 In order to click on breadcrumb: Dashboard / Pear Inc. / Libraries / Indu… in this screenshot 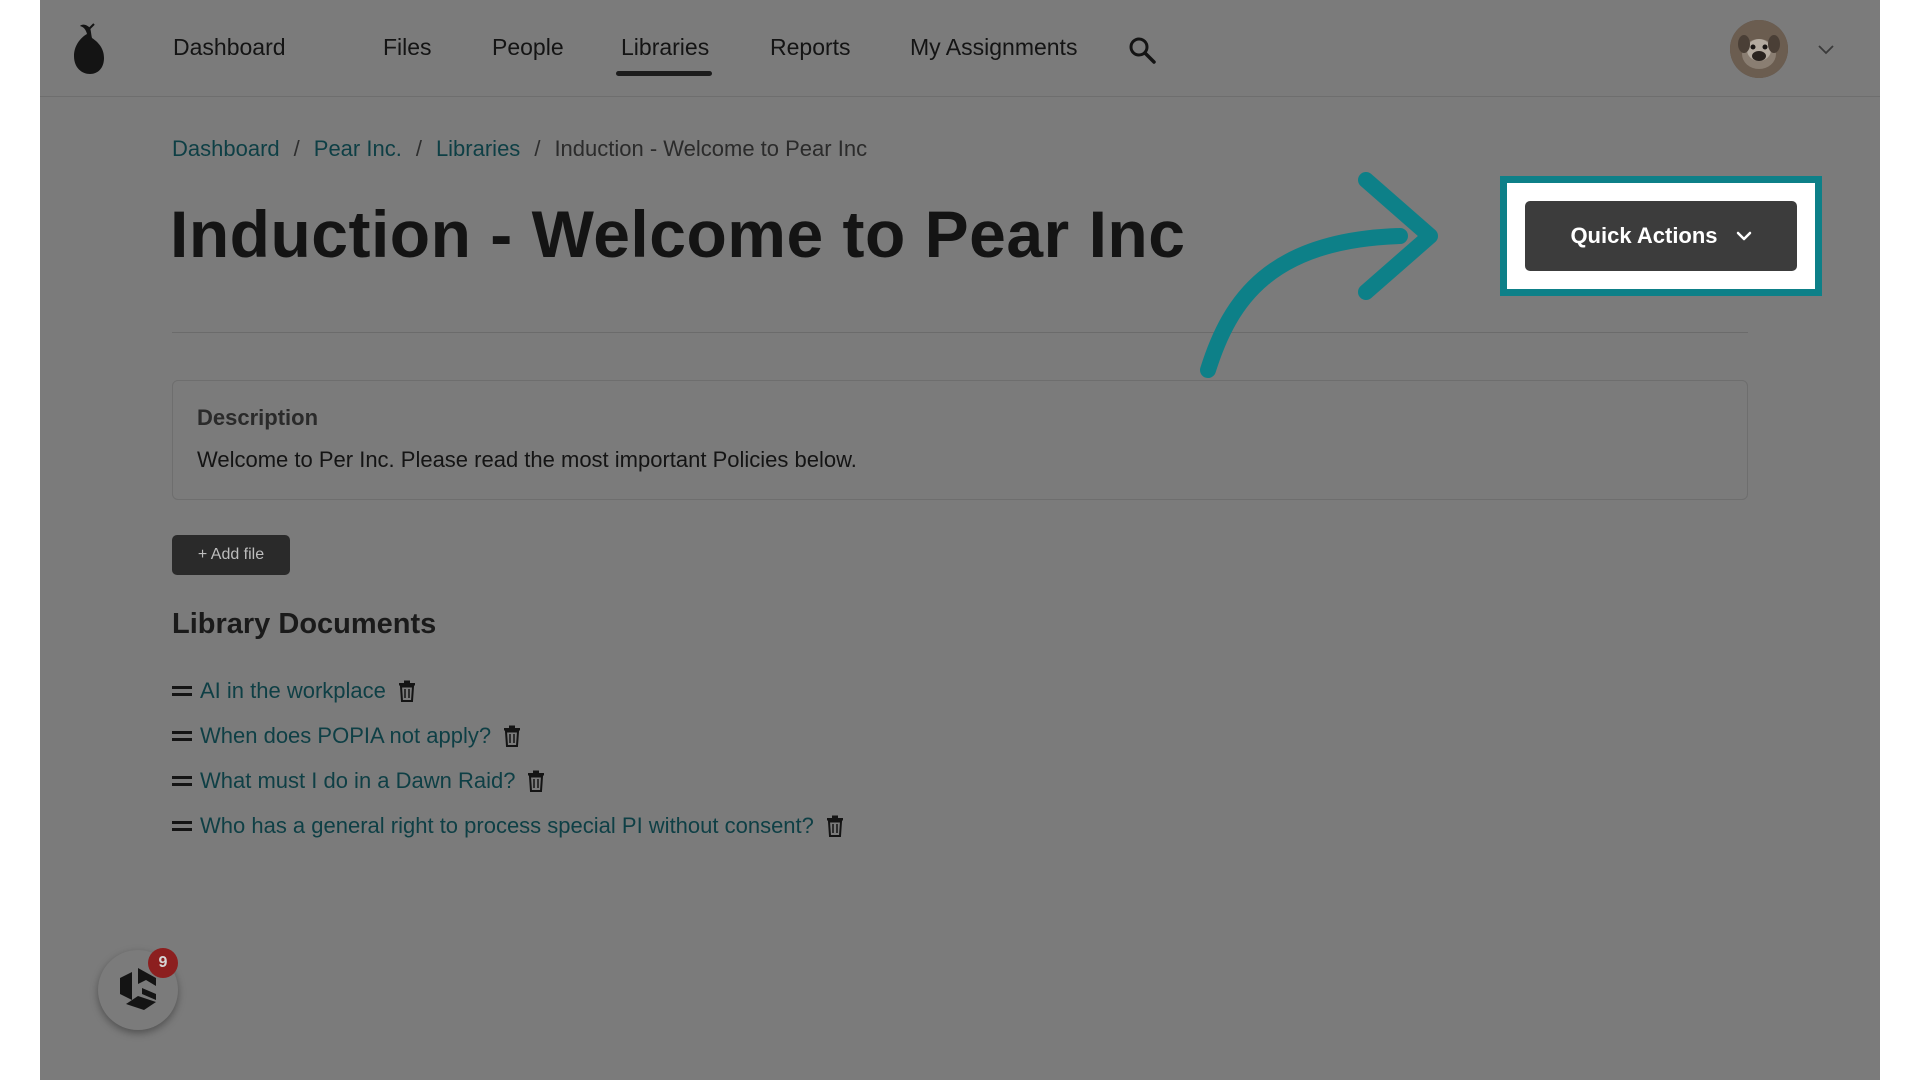, I will do `click(519, 149)`.